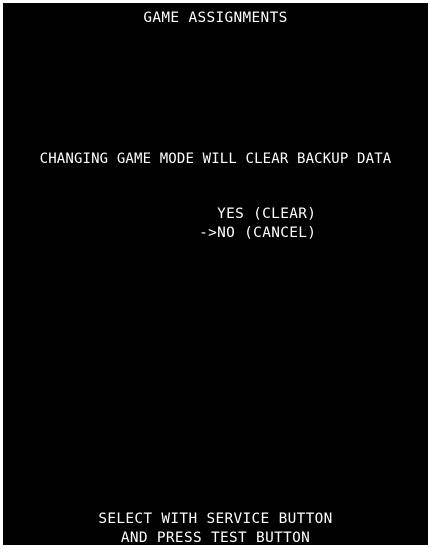 The width and height of the screenshot is (430, 547). Describe the element at coordinates (267, 233) in the screenshot. I see `option-no-label: NO (CANCEL)` at that location.